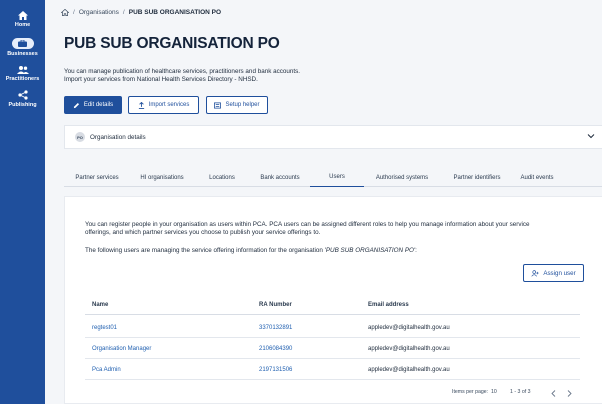 The height and width of the screenshot is (404, 602). I want to click on edit-details-button: Edit details, so click(93, 105).